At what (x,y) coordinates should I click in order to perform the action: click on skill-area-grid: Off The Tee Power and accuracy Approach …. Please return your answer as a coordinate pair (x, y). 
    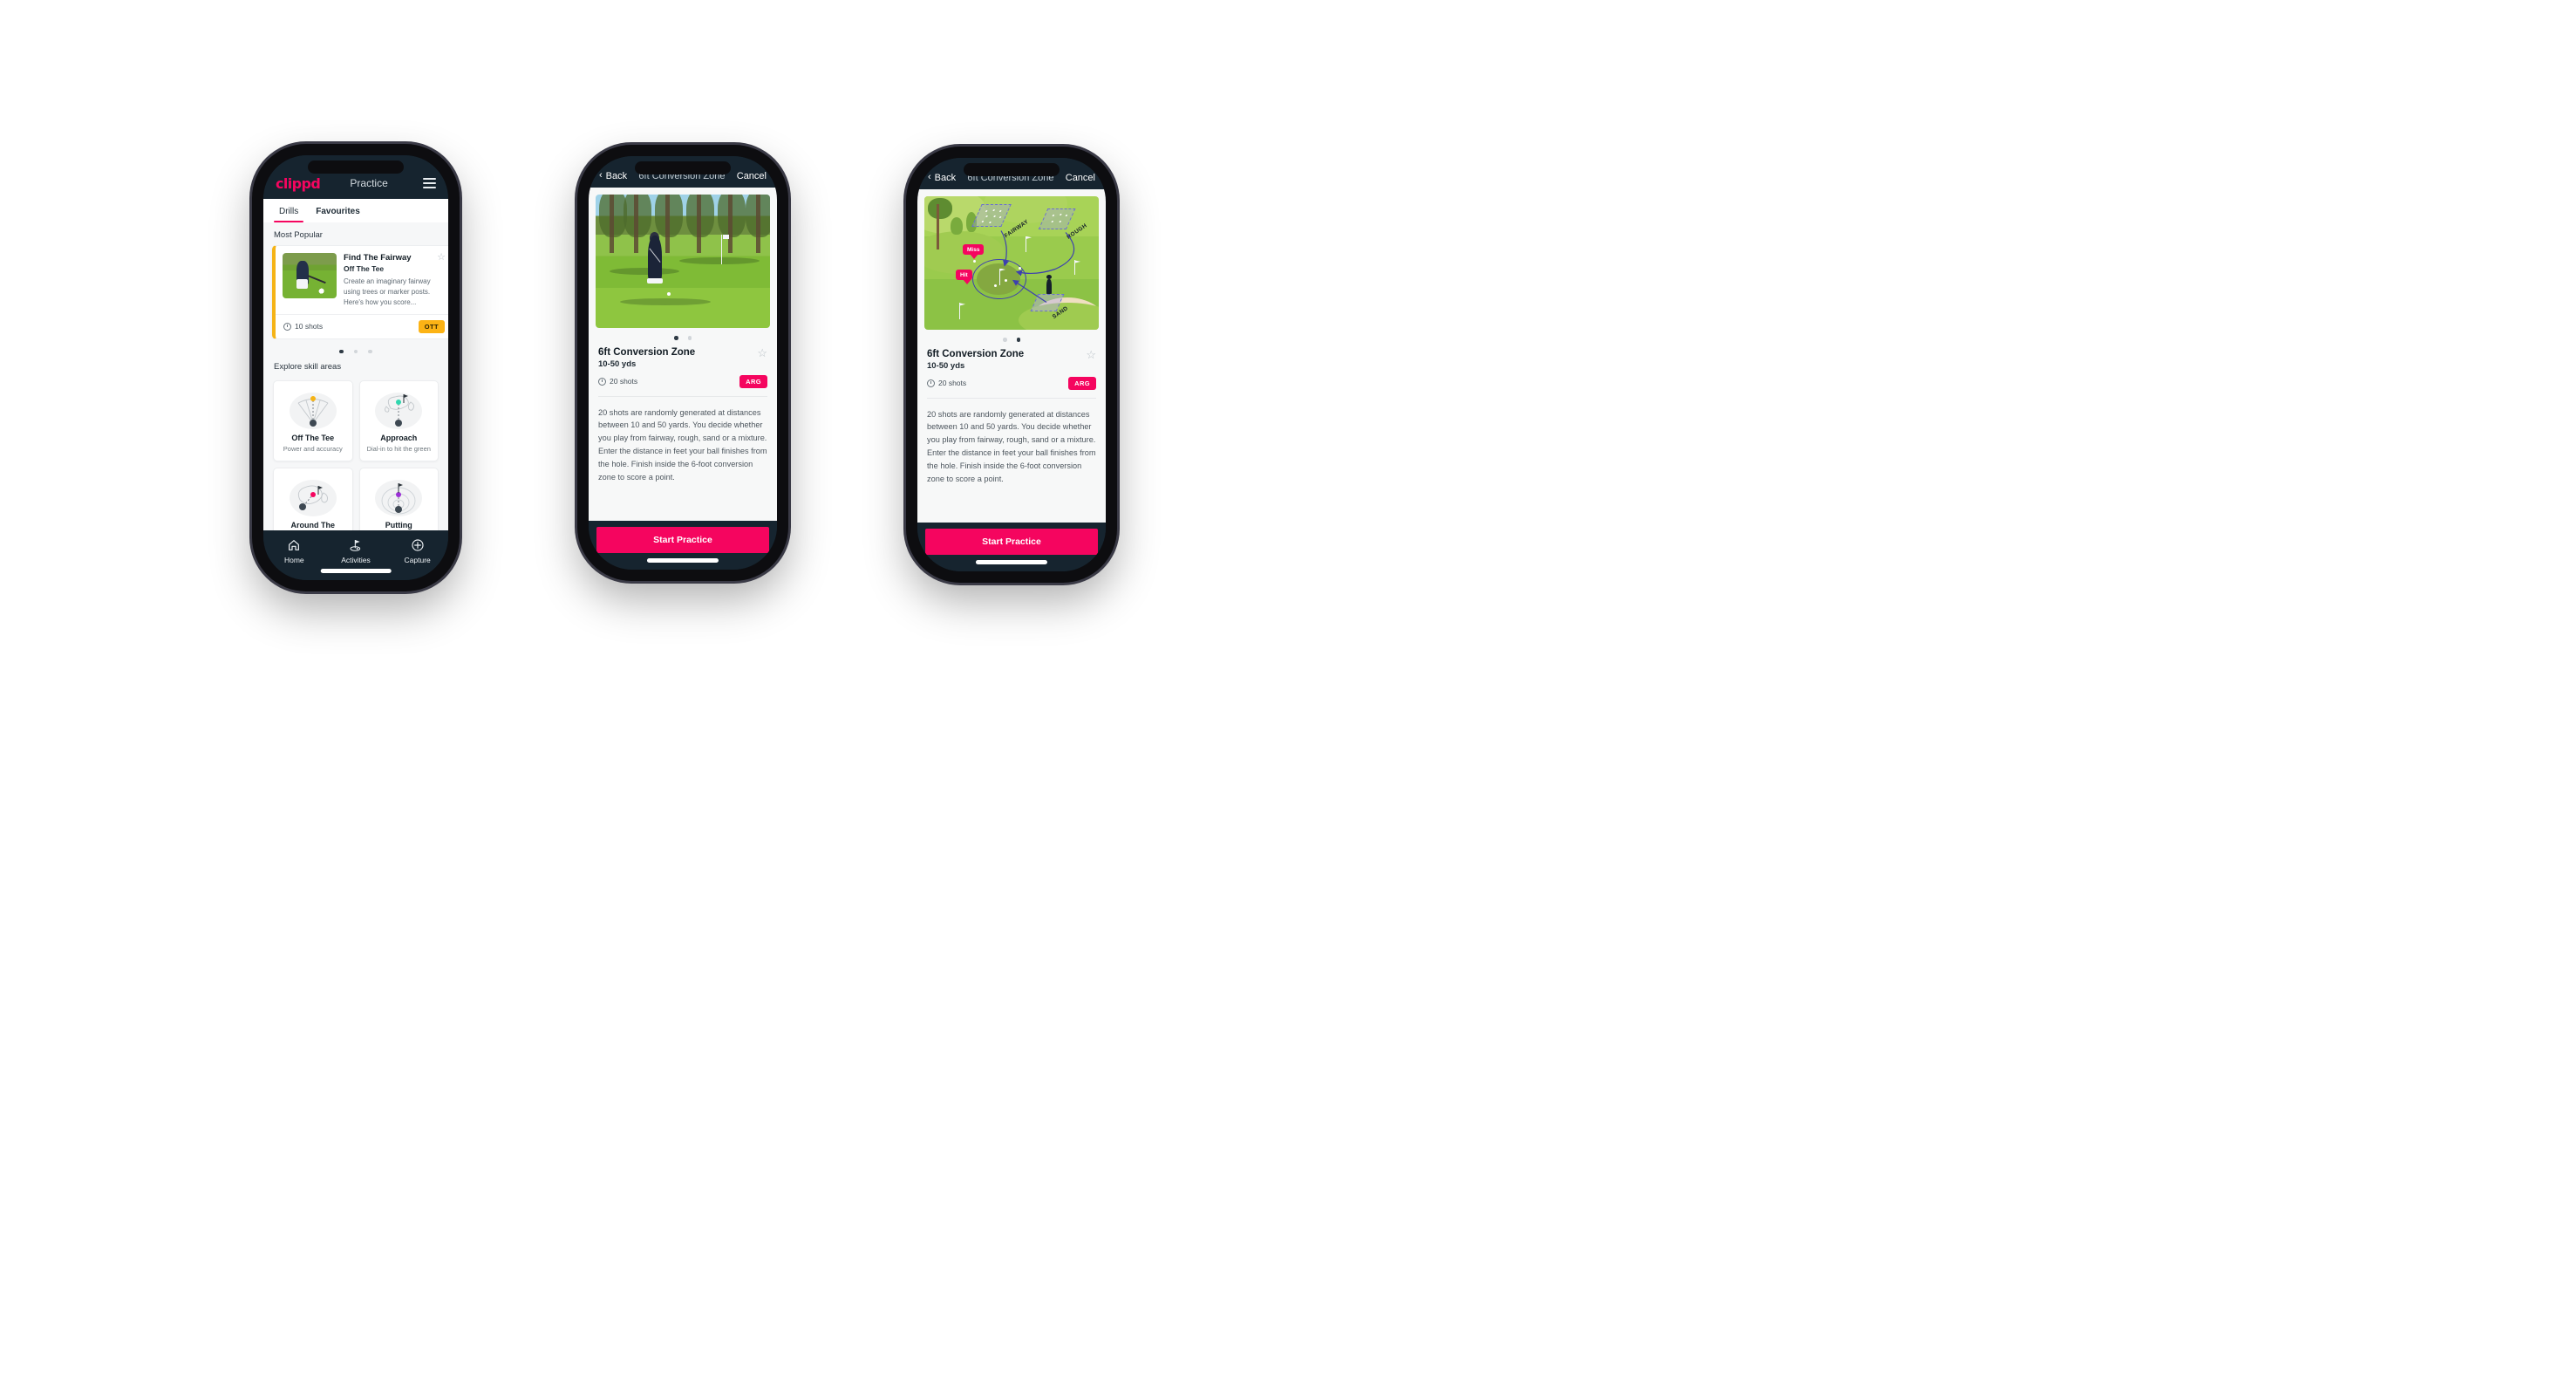
    Looking at the image, I should click on (356, 454).